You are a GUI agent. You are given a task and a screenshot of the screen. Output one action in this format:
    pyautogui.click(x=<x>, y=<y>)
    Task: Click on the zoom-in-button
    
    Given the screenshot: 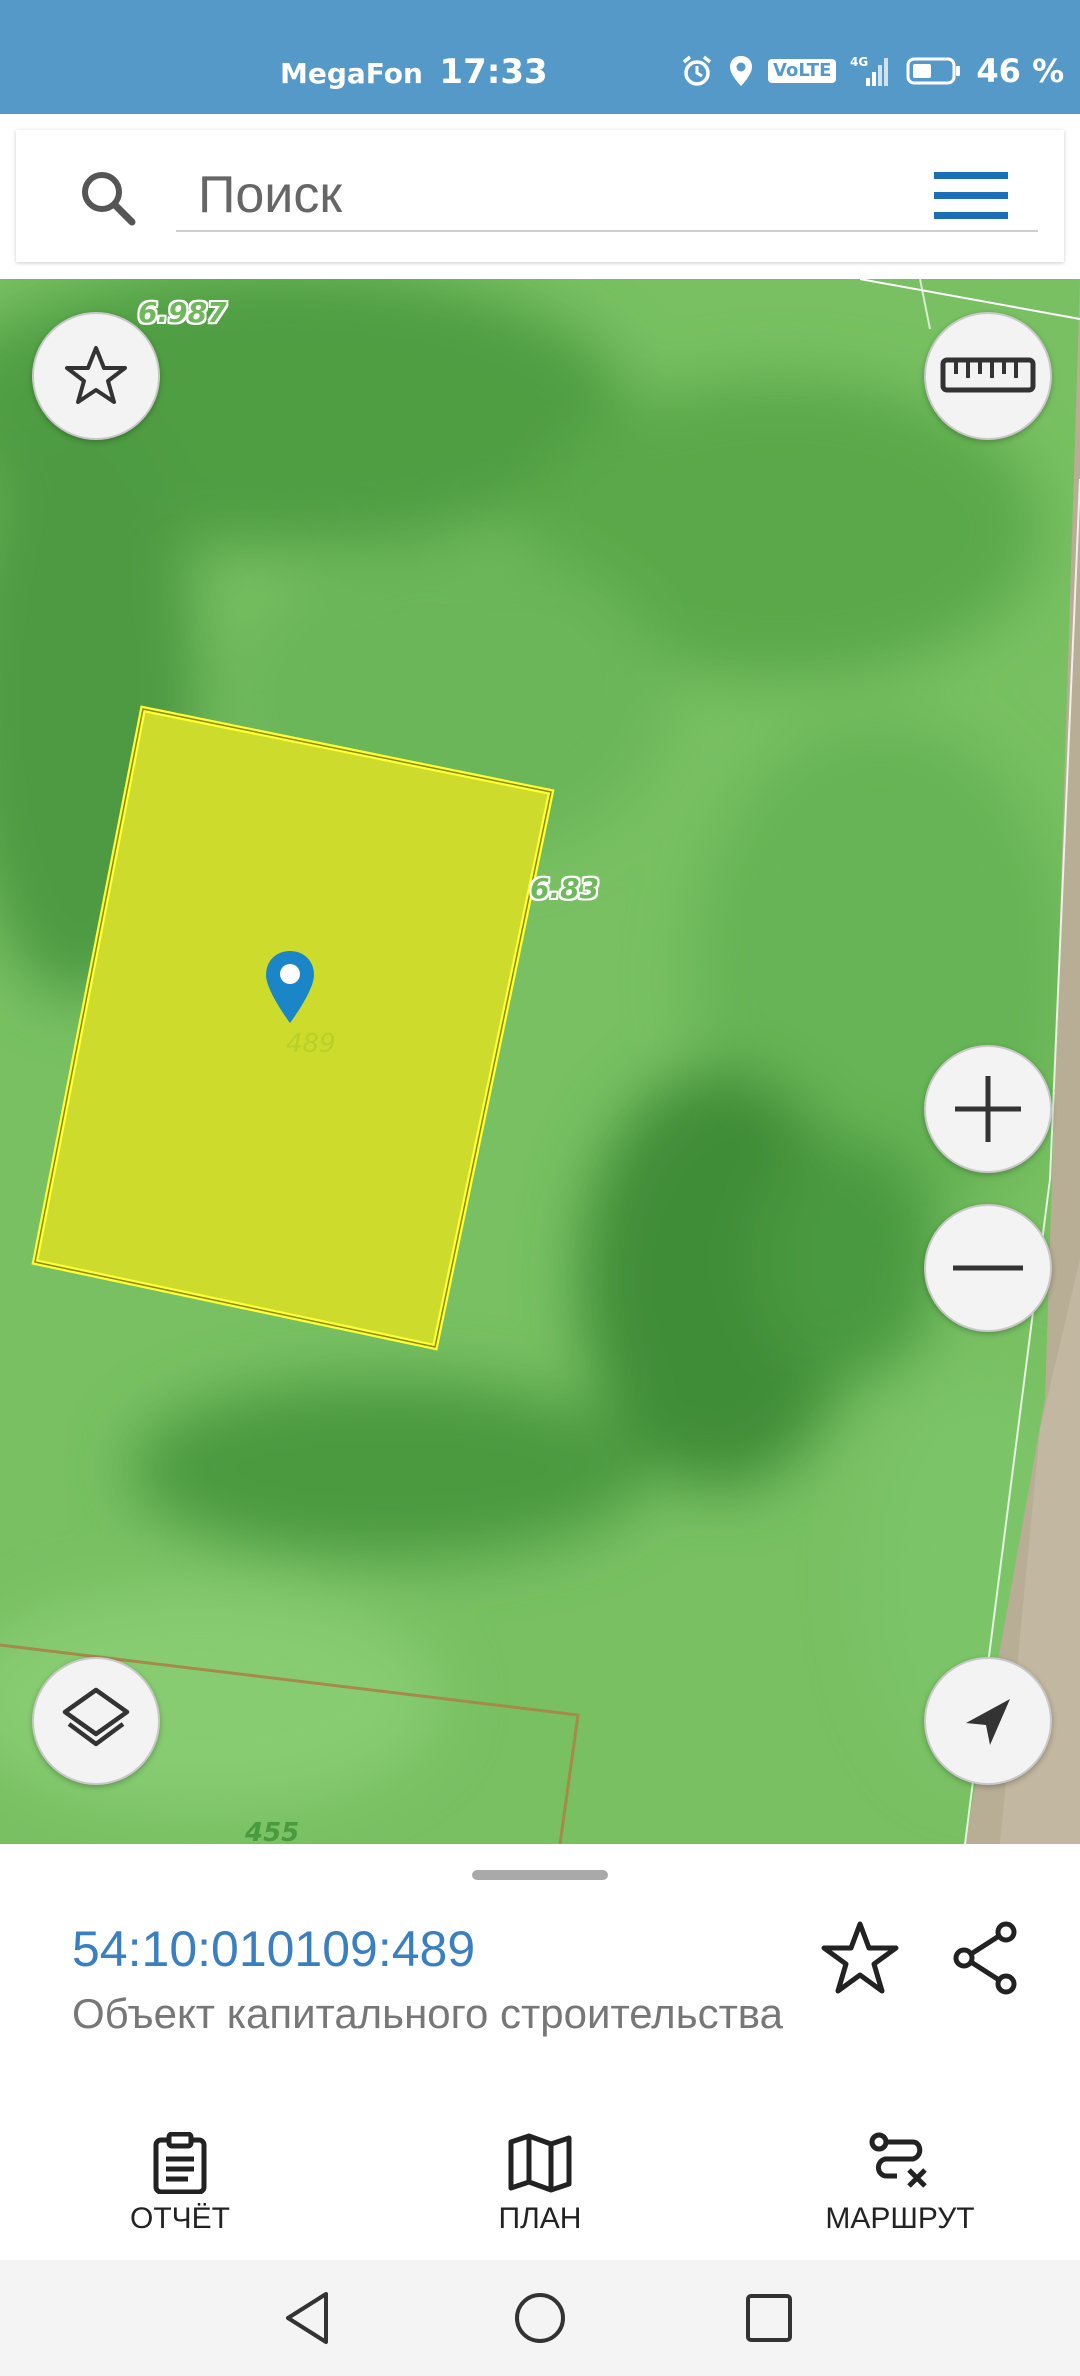 What is the action you would take?
    pyautogui.click(x=988, y=1109)
    